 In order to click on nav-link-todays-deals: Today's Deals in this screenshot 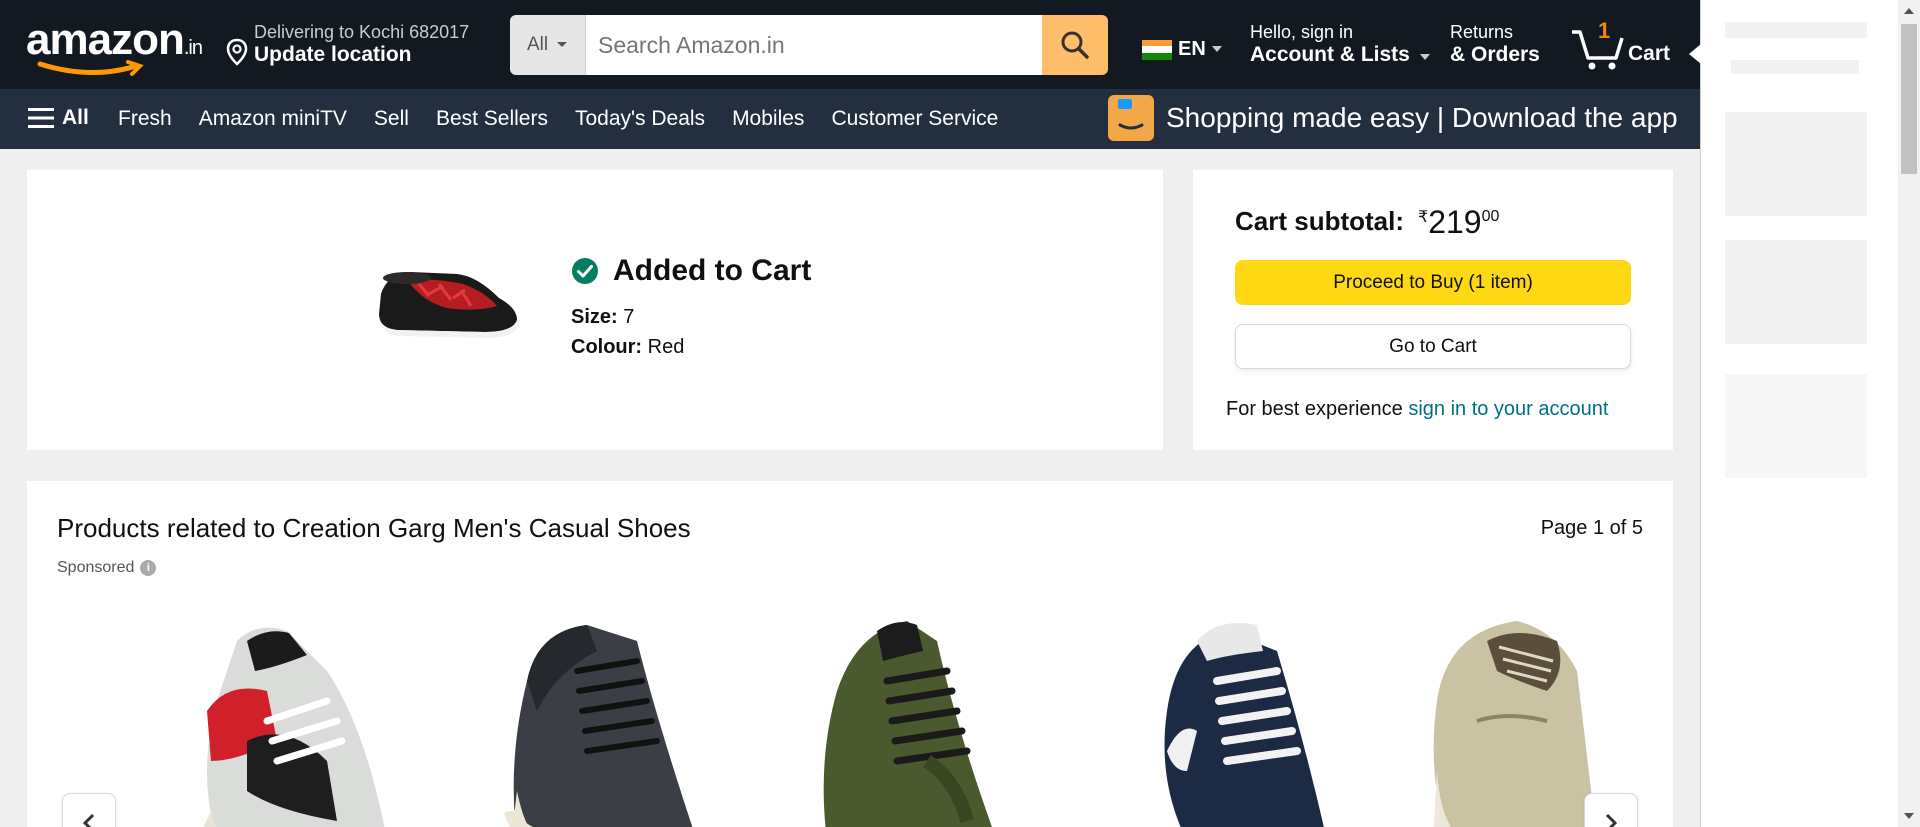, I will do `click(640, 119)`.